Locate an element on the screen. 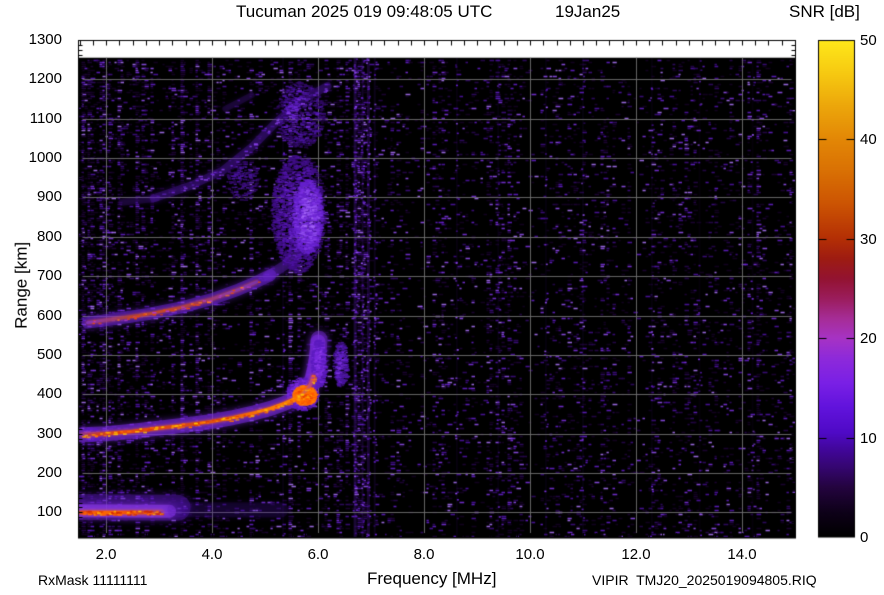 Image resolution: width=884 pixels, height=595 pixels. y-tick-label: 1000 is located at coordinates (45, 158).